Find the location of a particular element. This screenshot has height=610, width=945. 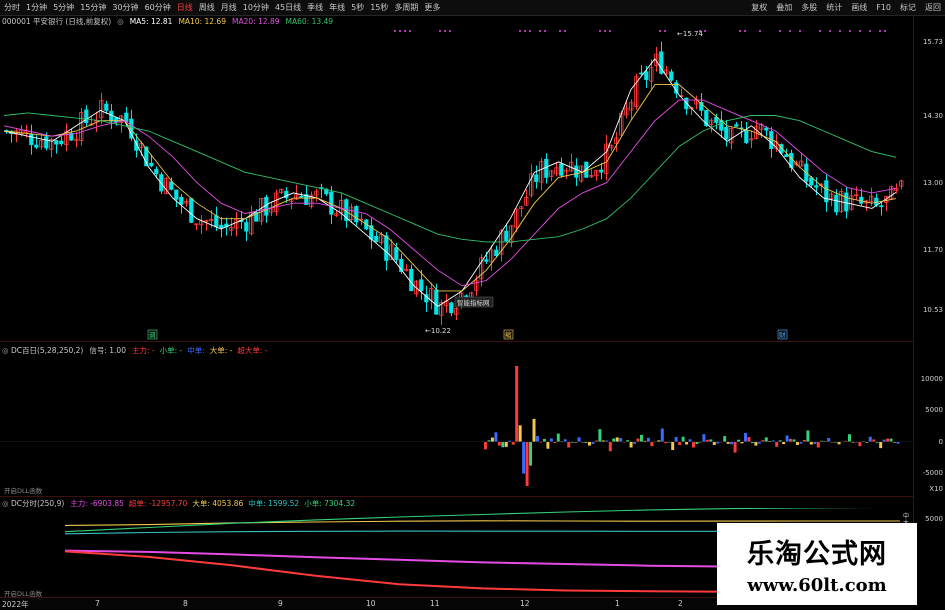

period-tab-2: 5分钟 is located at coordinates (63, 7).